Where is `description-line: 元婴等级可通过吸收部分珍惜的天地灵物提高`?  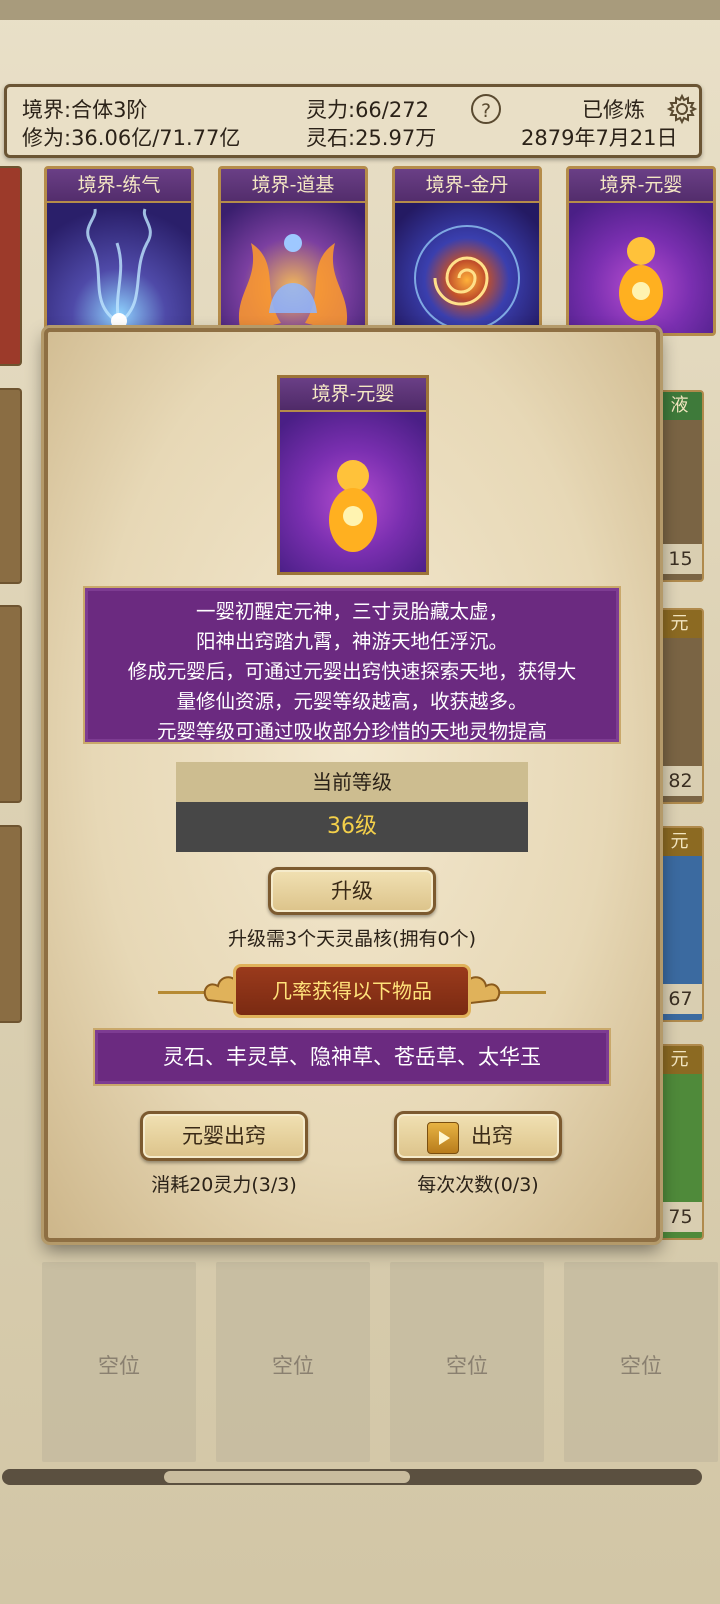
description-line: 元婴等级可通过吸收部分珍惜的天地灵物提高 is located at coordinates (351, 731).